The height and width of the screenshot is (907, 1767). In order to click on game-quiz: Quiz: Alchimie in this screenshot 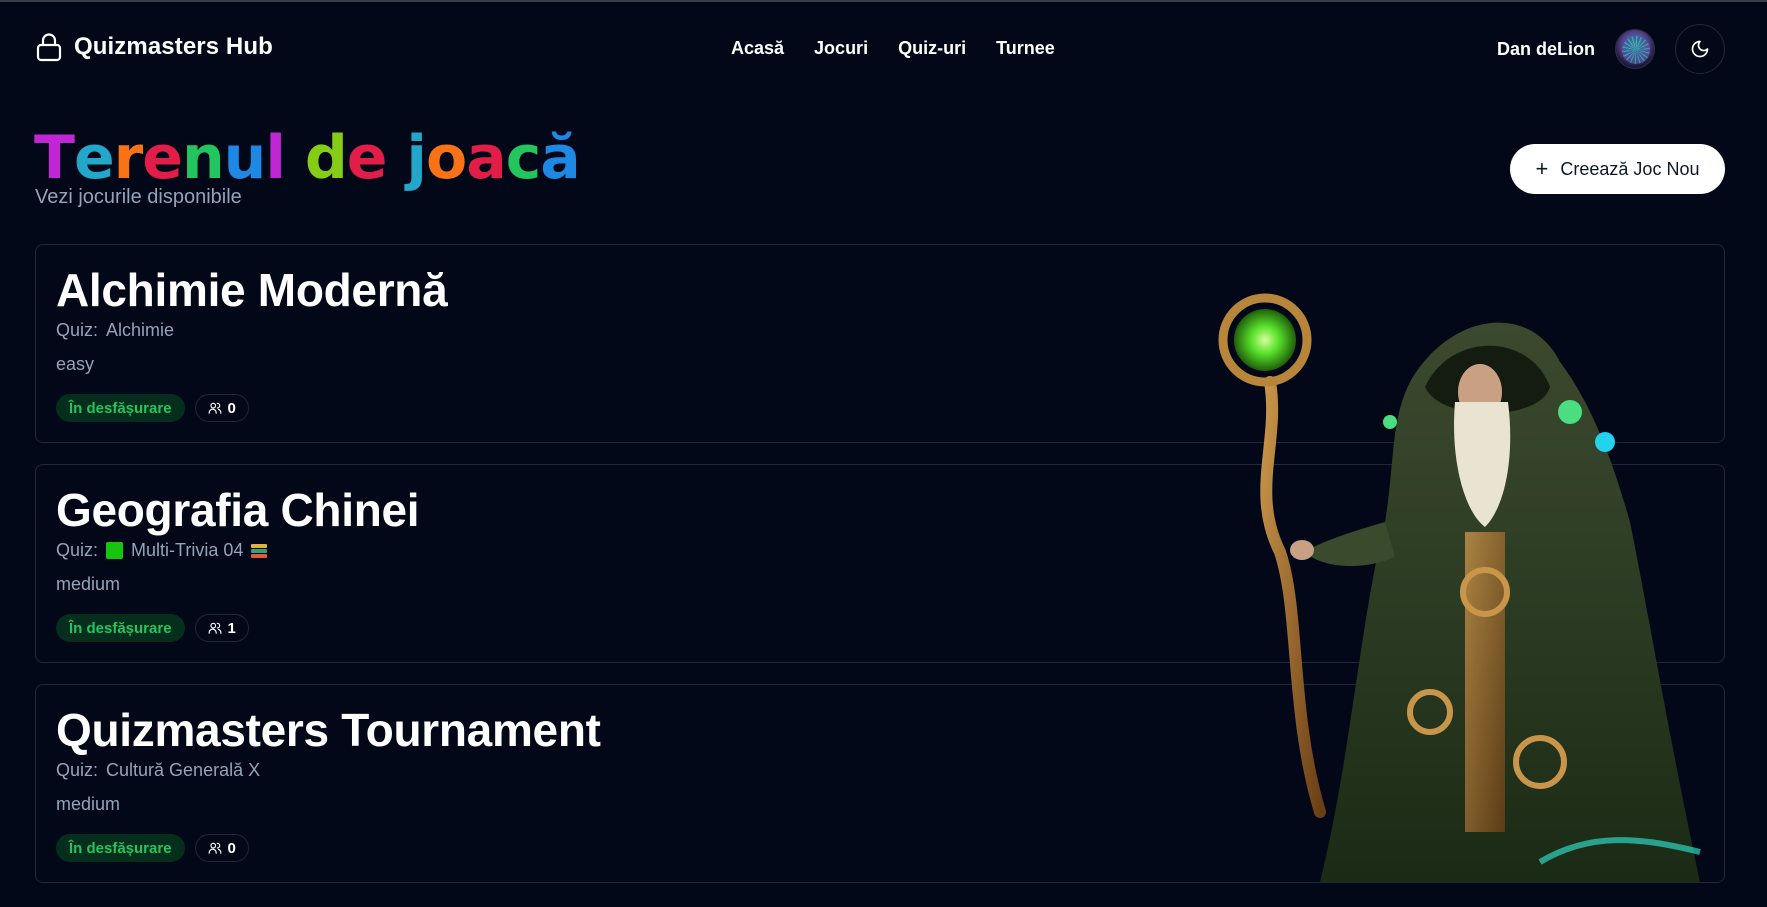, I will do `click(115, 330)`.